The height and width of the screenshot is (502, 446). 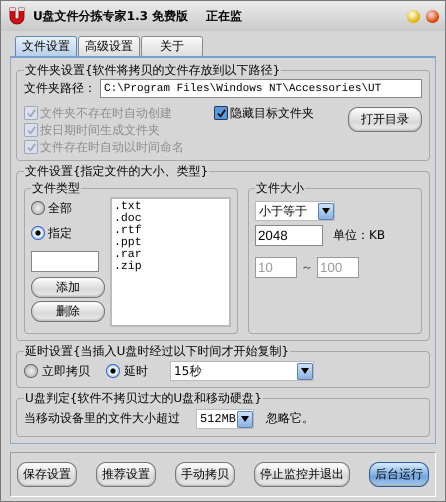 What do you see at coordinates (172, 46) in the screenshot?
I see `tab: 关于` at bounding box center [172, 46].